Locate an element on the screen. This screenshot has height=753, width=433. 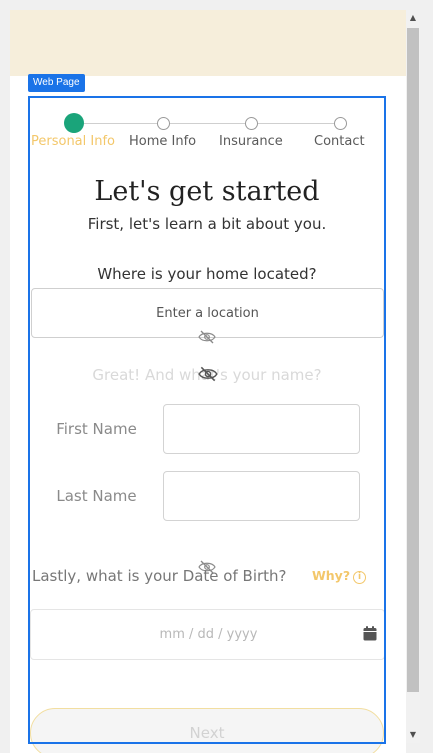
scroll-down-arrow-icon: ▼ is located at coordinates (413, 735).